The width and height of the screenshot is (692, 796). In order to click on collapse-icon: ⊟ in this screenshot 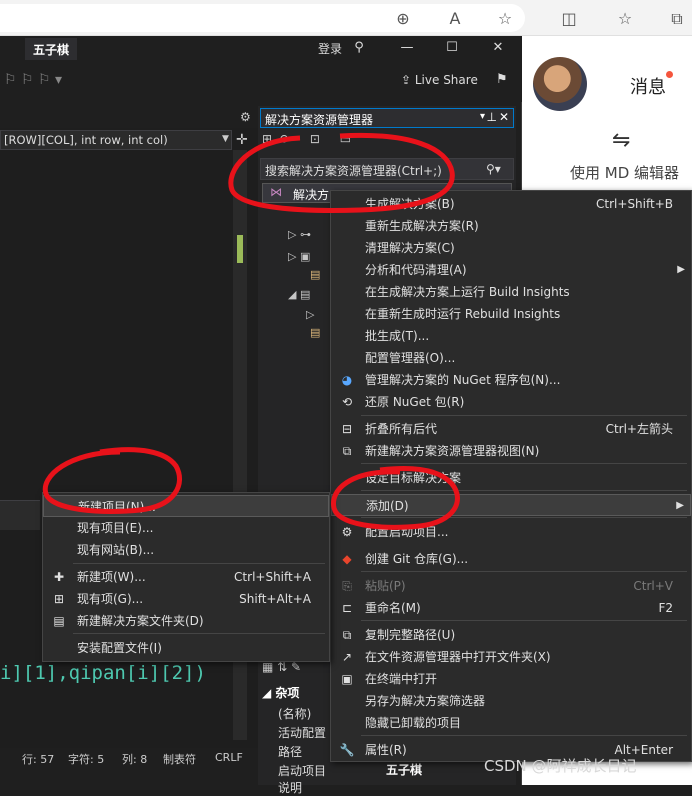, I will do `click(347, 429)`.